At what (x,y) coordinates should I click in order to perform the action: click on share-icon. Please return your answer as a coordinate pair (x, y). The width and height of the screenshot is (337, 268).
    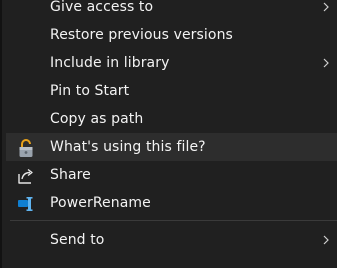
    Looking at the image, I should click on (25, 176).